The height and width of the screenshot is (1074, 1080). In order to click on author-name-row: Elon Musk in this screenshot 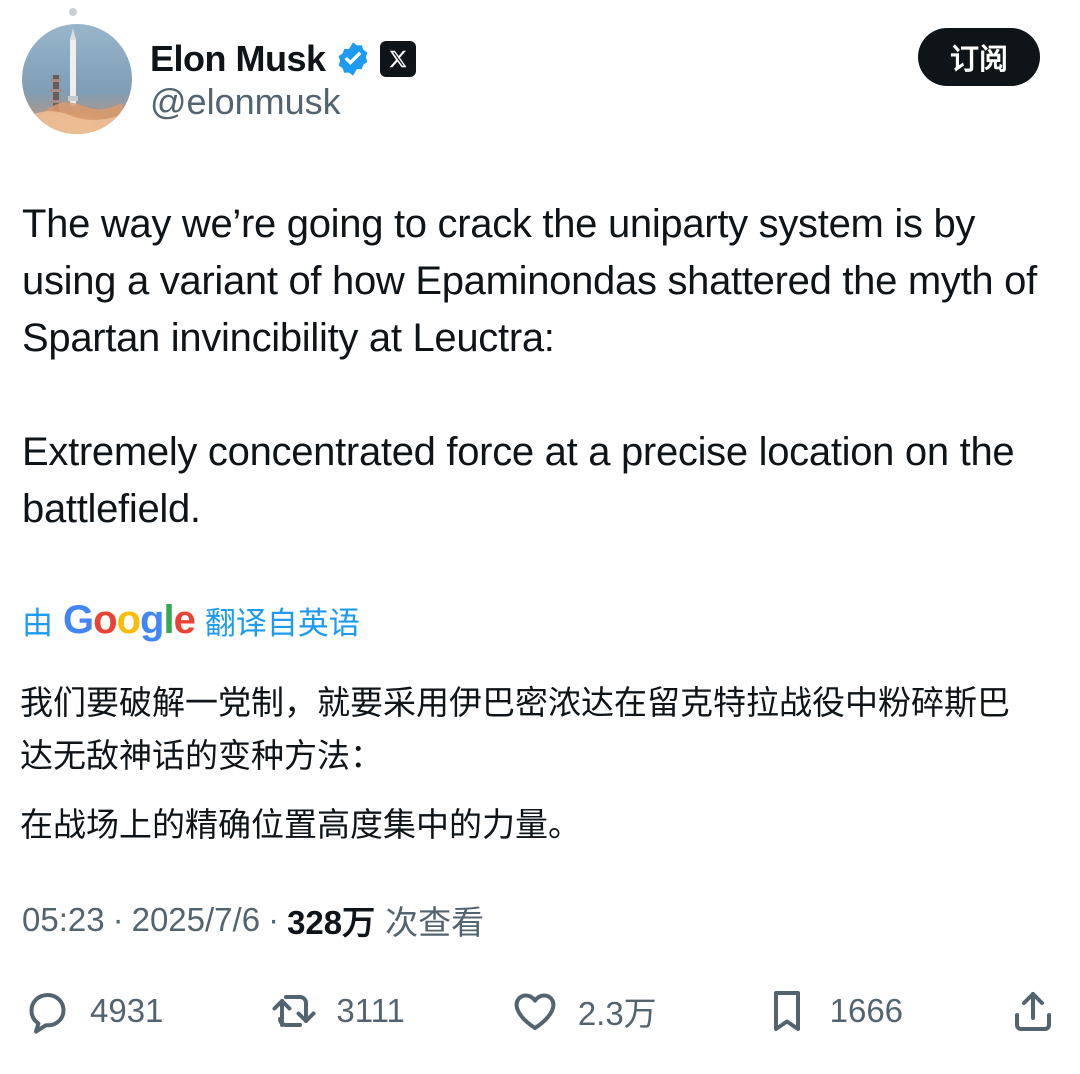, I will do `click(283, 59)`.